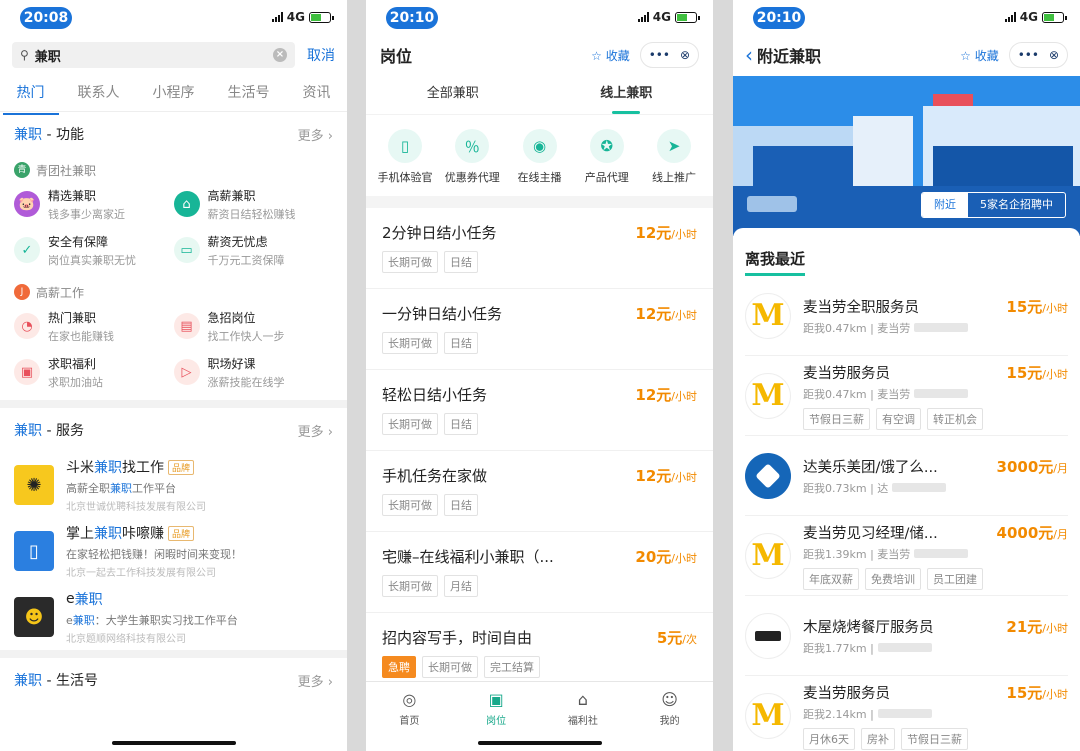 This screenshot has height=751, width=1080. Describe the element at coordinates (1016, 205) in the screenshot. I see `companies-count: 5家名企招聘中` at that location.